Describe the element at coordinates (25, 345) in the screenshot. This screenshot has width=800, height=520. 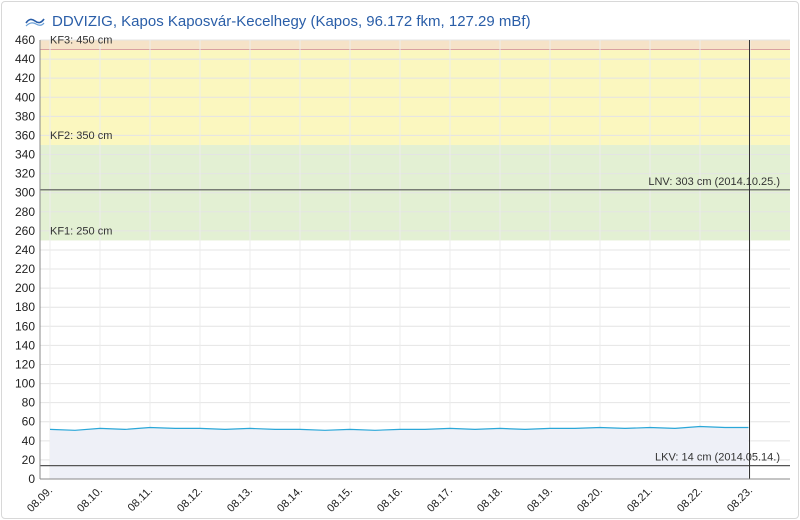
I see `y-tick-label: 140` at that location.